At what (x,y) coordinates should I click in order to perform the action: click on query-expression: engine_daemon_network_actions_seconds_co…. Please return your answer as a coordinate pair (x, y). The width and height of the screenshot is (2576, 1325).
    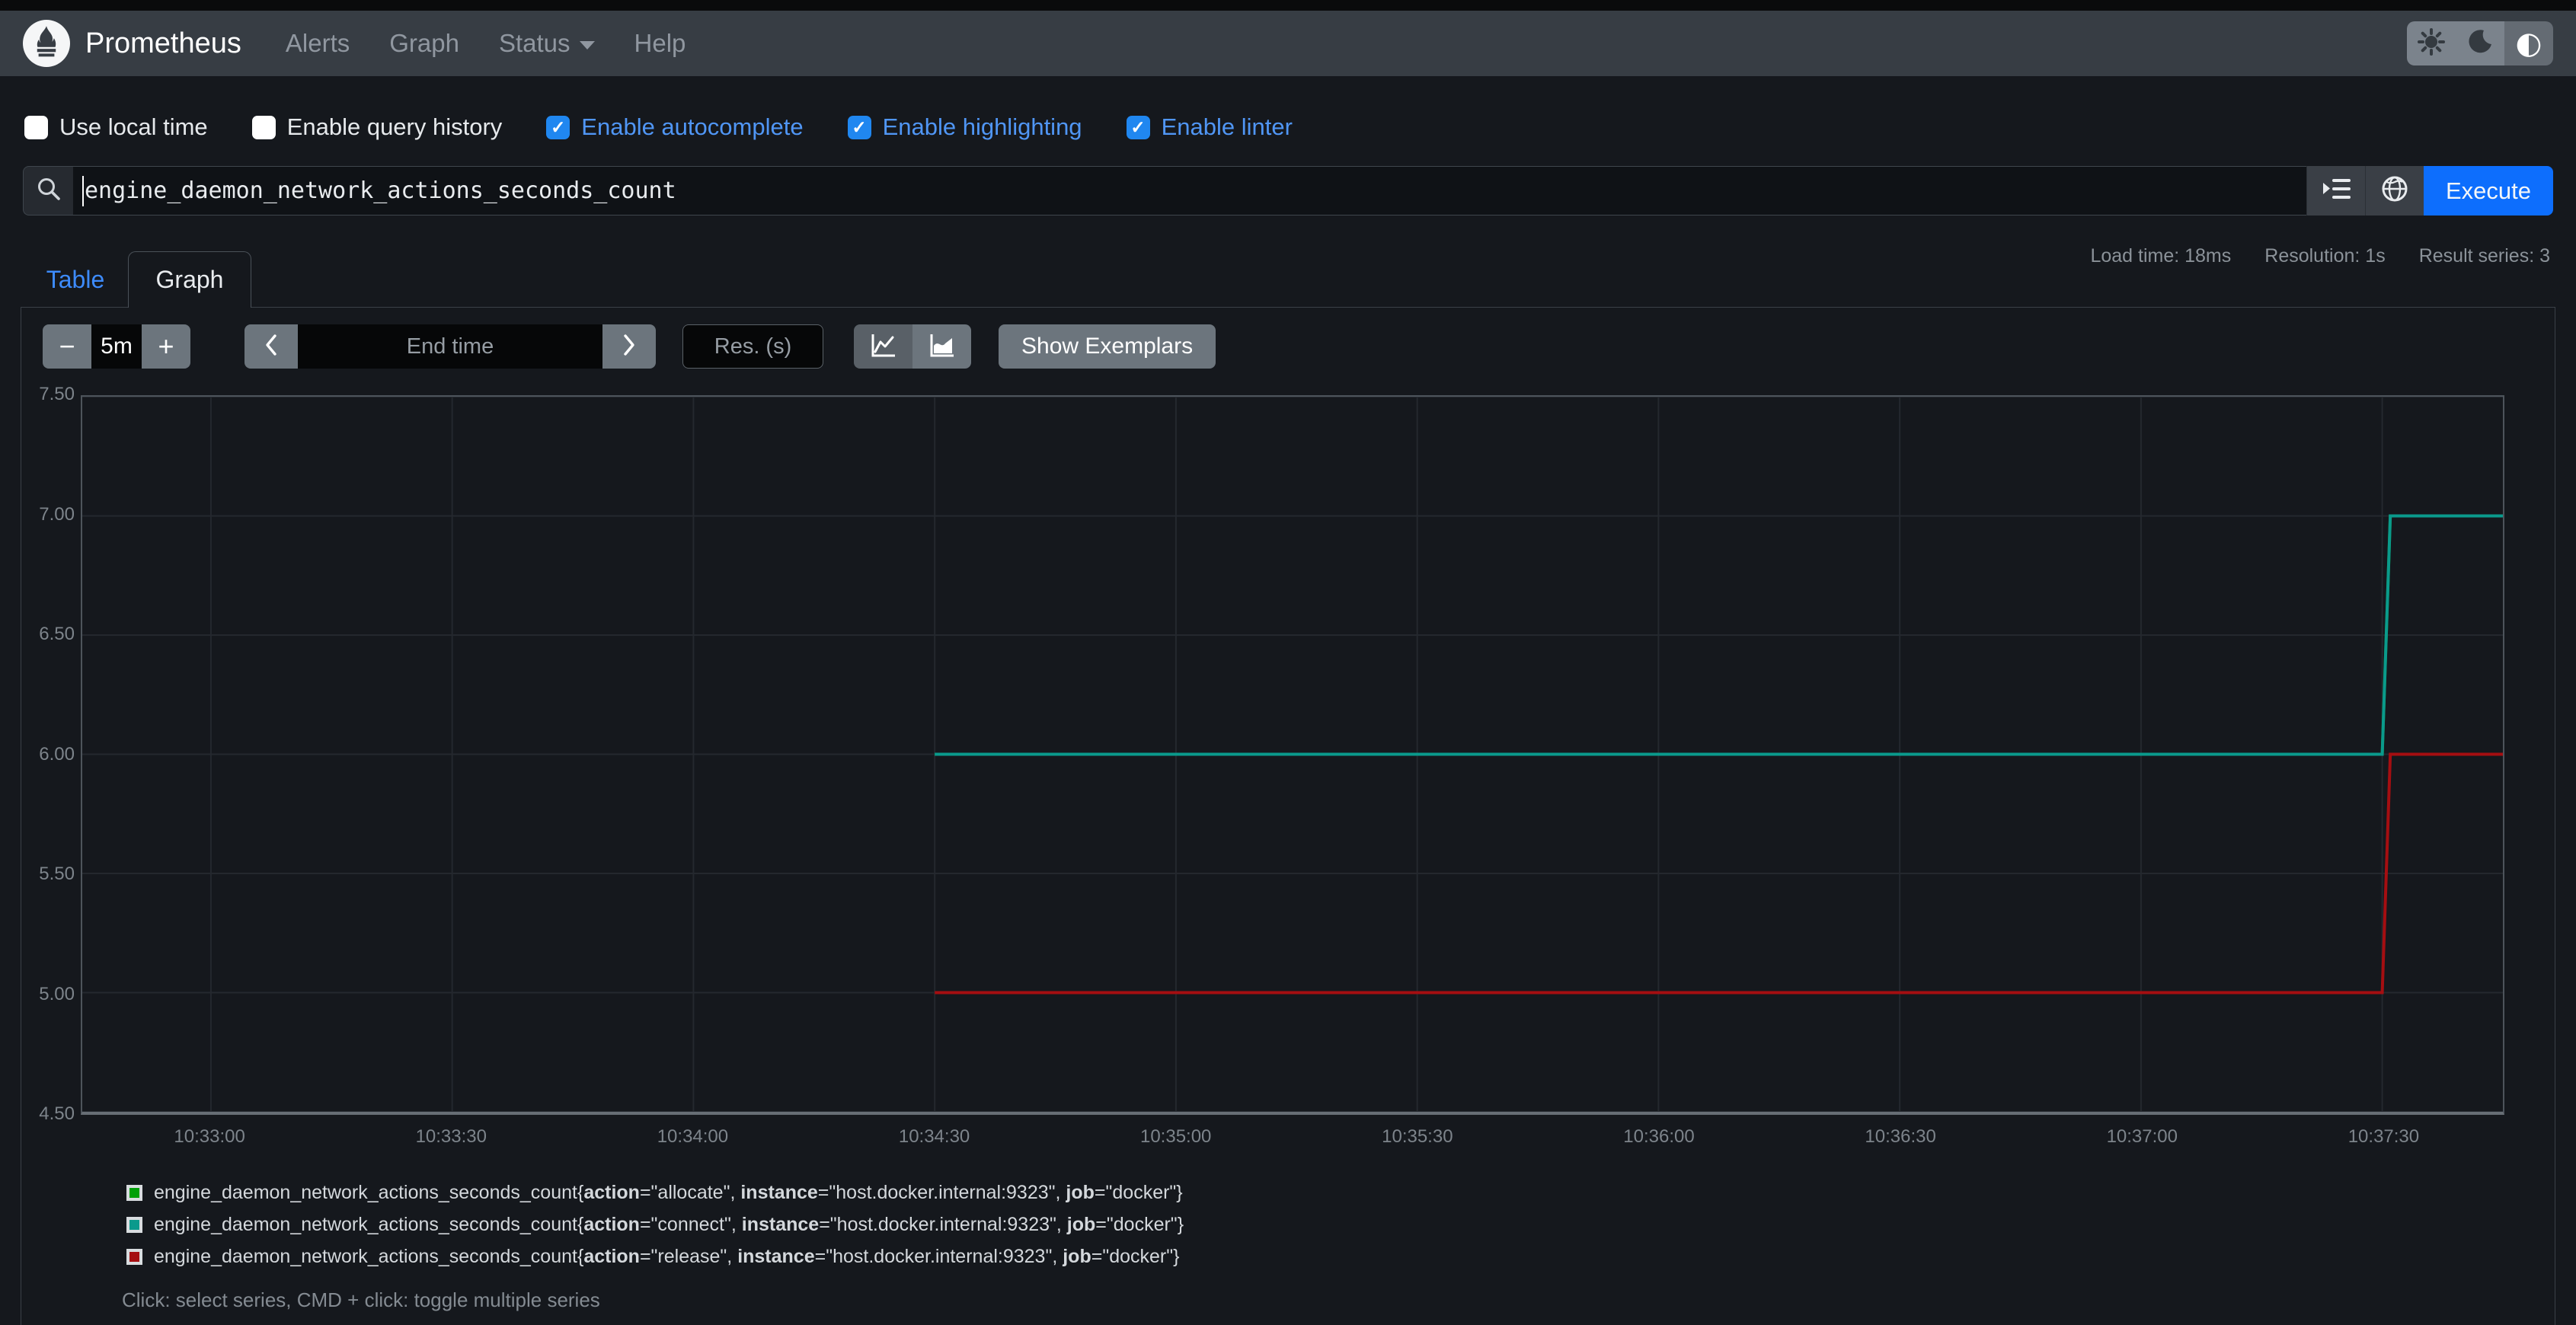
    Looking at the image, I should click on (380, 190).